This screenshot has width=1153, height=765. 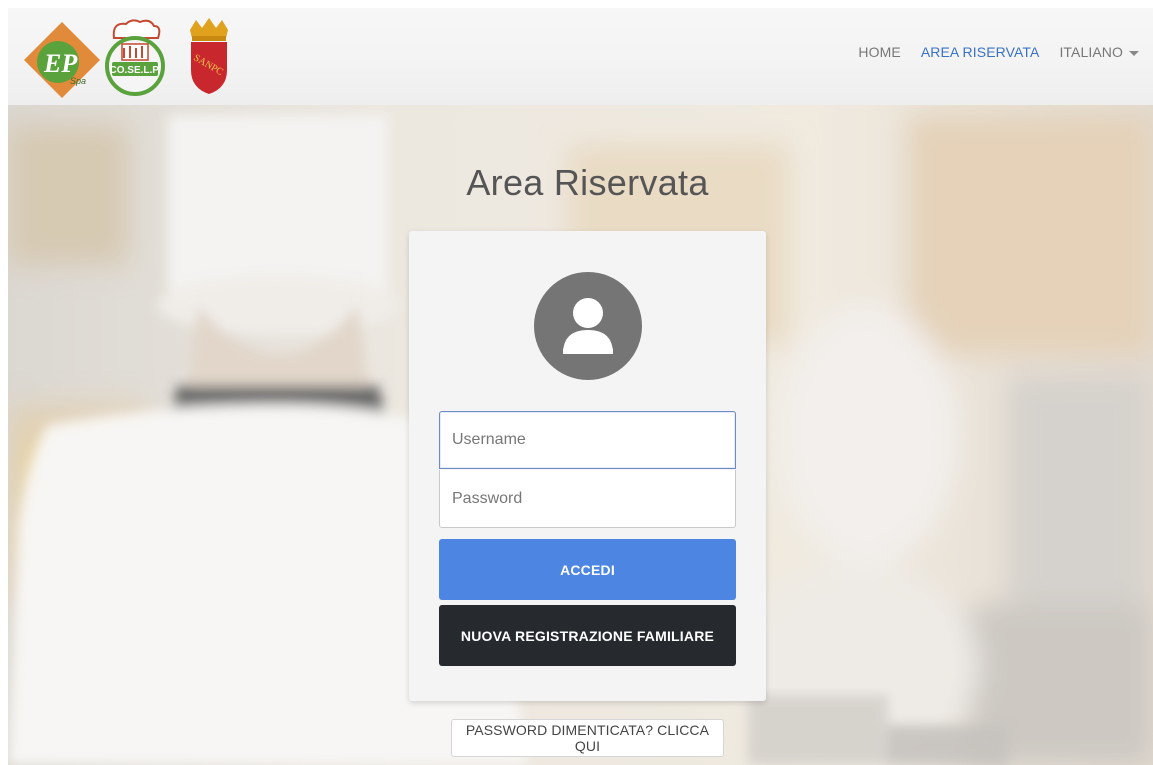 What do you see at coordinates (879, 52) in the screenshot?
I see `nav-home-link: HOME` at bounding box center [879, 52].